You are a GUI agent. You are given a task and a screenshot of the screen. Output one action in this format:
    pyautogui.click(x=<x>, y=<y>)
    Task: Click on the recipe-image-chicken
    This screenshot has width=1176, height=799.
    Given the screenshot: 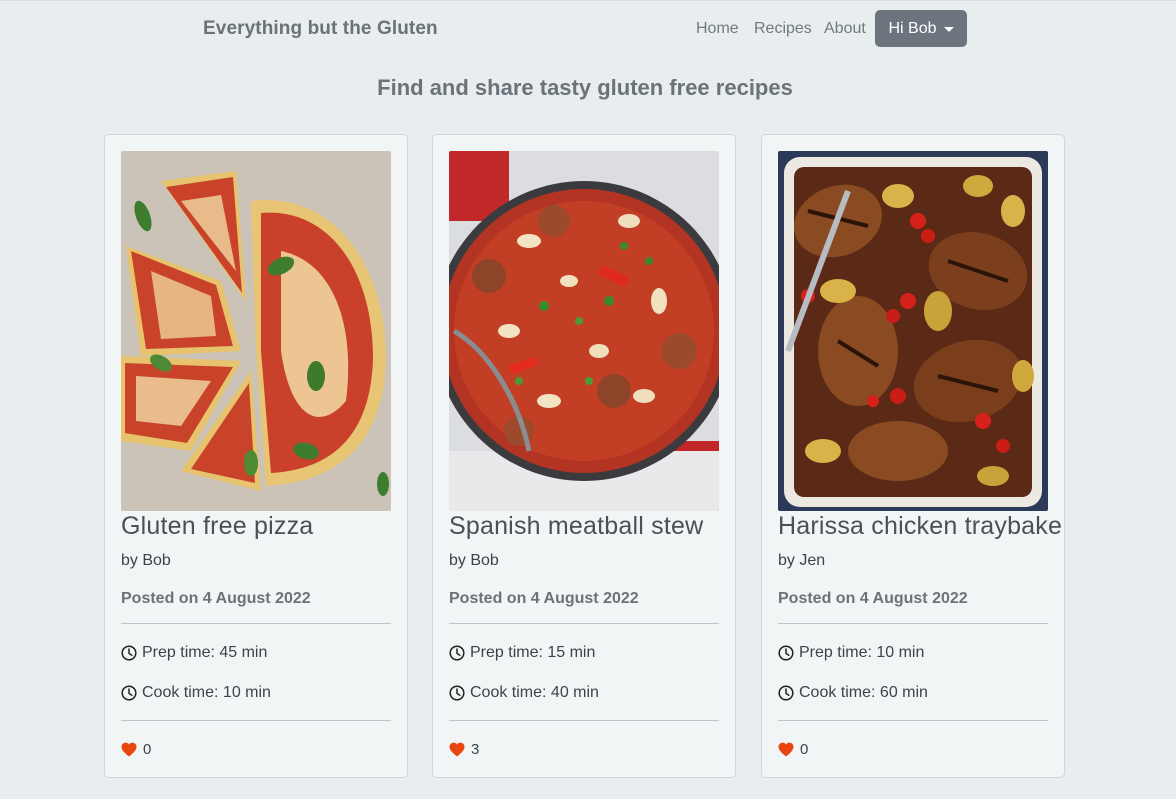 What is the action you would take?
    pyautogui.click(x=913, y=331)
    